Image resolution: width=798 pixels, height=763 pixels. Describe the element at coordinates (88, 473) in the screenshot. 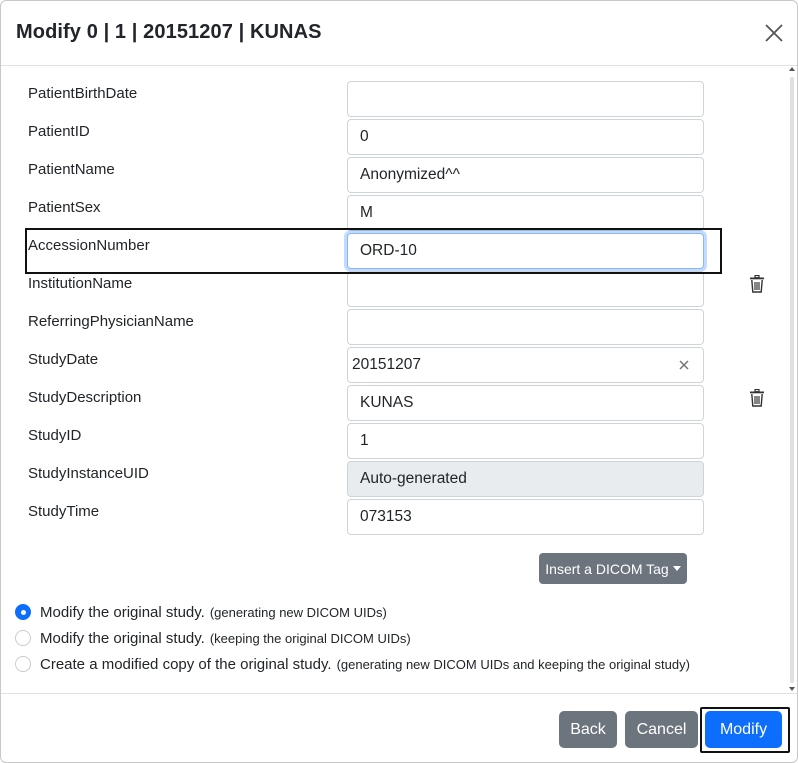

I see `label-study-instance-uid: StudyInstanceUID` at that location.